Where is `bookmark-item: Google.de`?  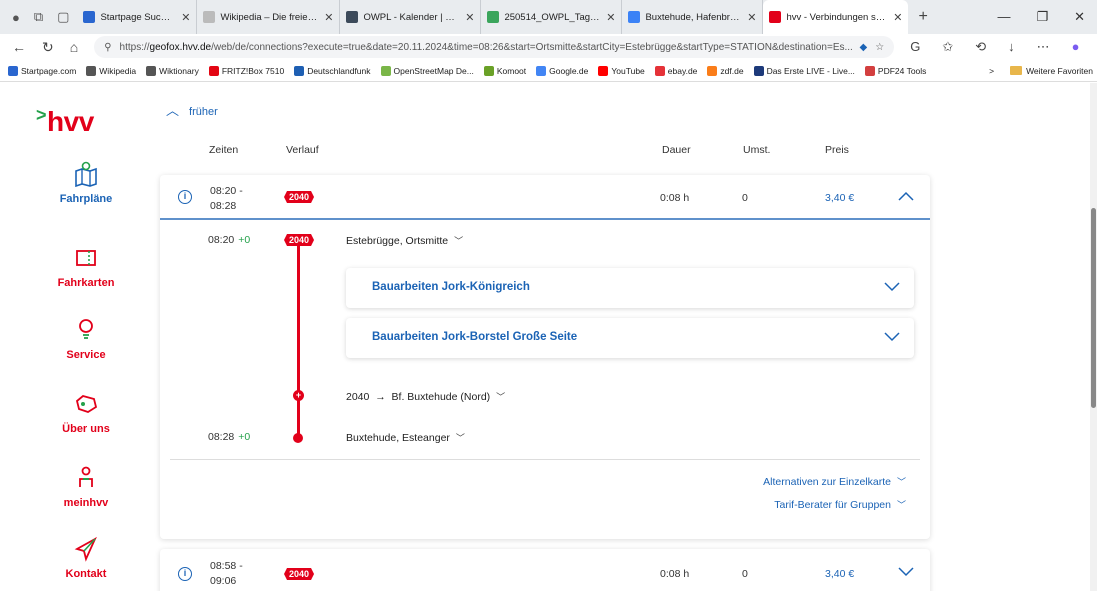
bookmark-item: Google.de is located at coordinates (562, 70).